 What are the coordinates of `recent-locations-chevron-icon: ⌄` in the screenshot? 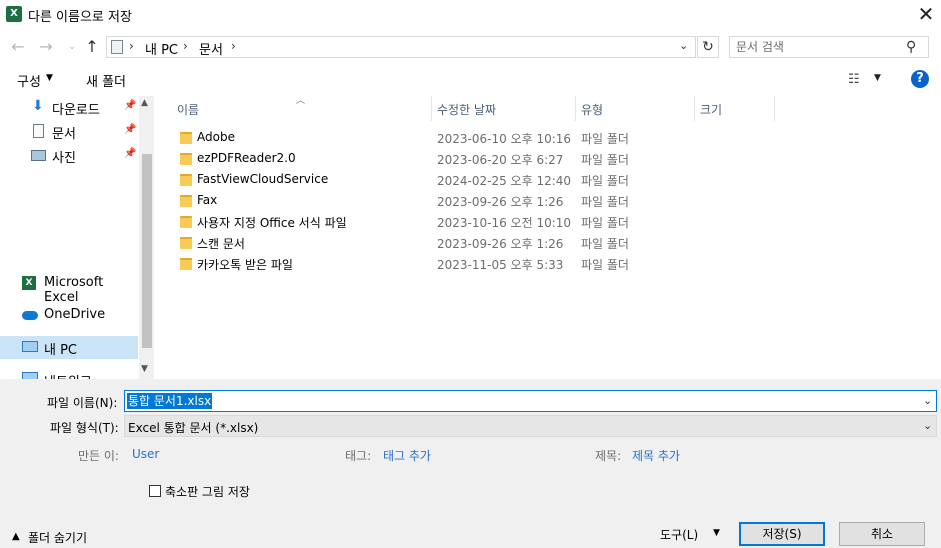 It's located at (72, 47).